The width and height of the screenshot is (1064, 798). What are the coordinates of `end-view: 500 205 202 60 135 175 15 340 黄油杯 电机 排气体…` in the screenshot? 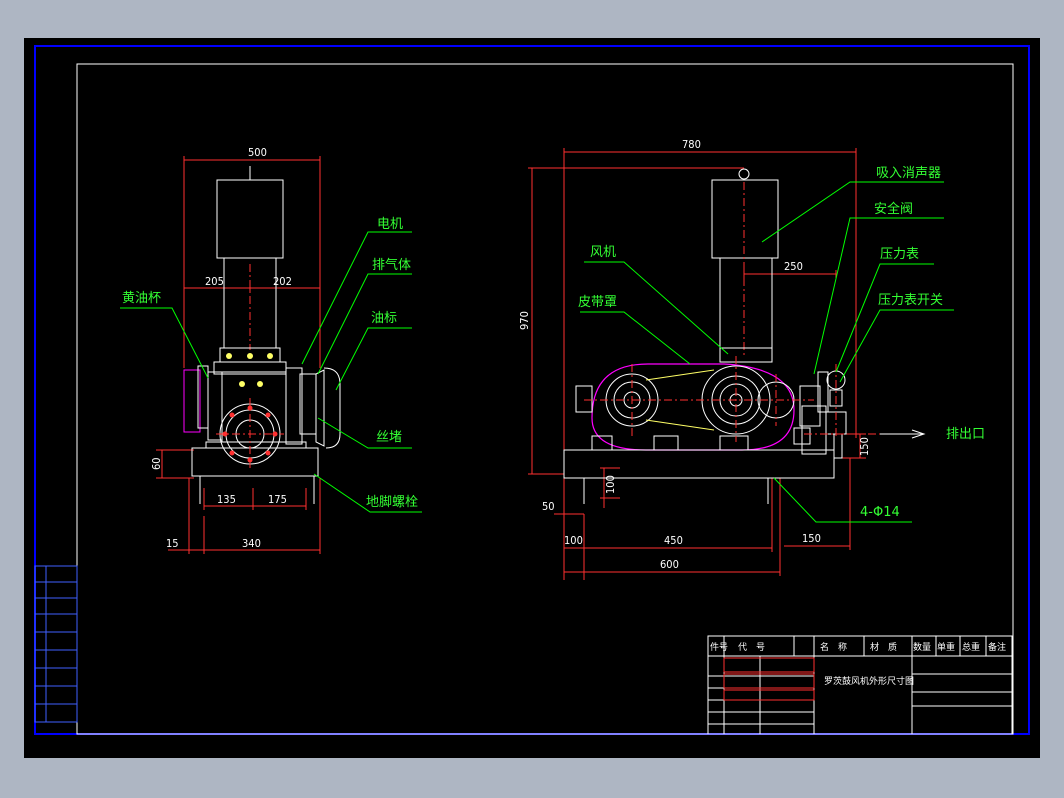 It's located at (271, 350).